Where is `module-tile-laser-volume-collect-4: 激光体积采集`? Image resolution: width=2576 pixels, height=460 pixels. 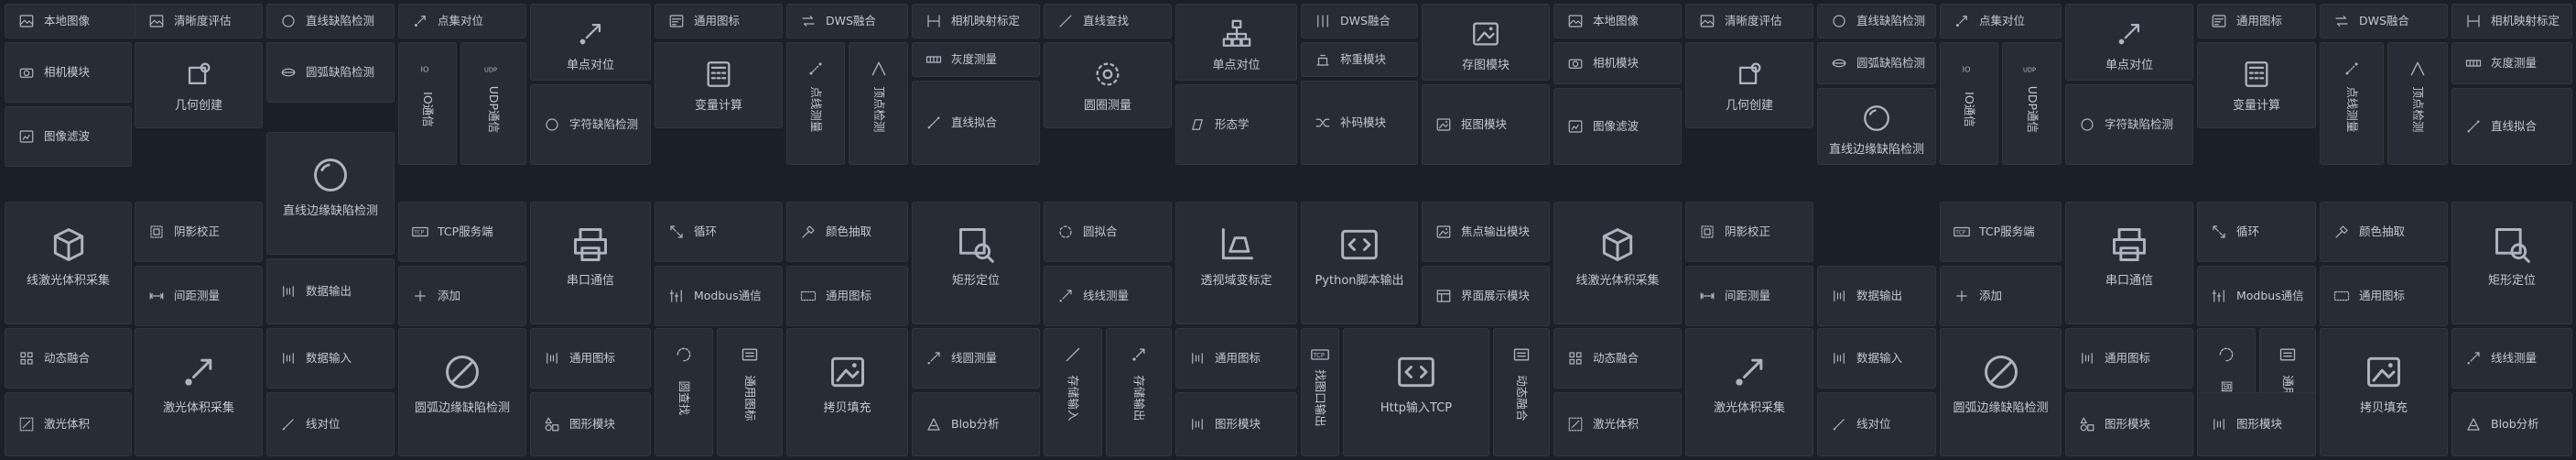 module-tile-laser-volume-collect-4: 激光体积采集 is located at coordinates (1749, 392).